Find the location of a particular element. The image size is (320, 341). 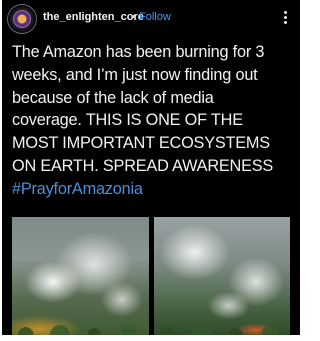

fire-smoke-photo-left is located at coordinates (80, 276).